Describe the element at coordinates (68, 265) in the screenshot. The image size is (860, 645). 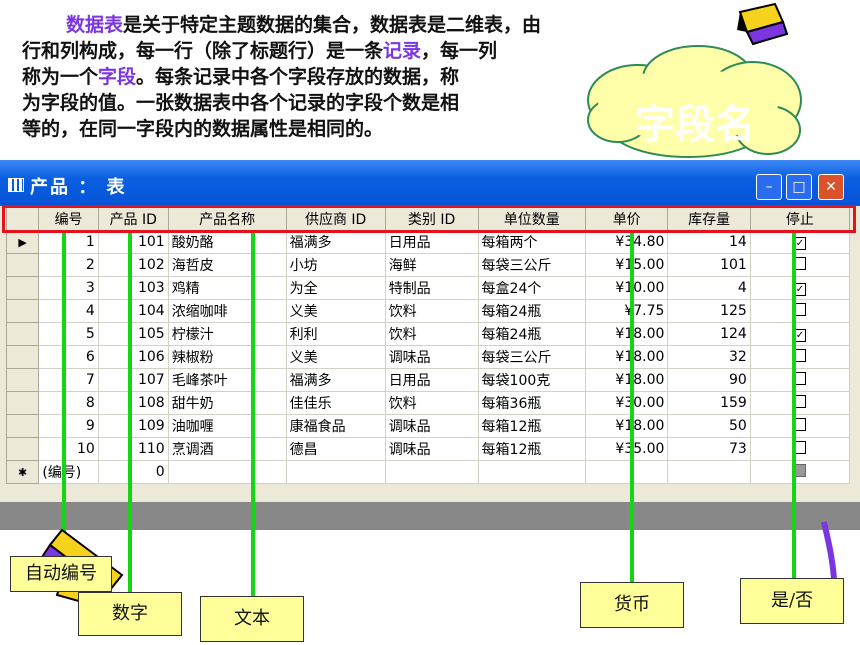
I see `table-cell: 2` at that location.